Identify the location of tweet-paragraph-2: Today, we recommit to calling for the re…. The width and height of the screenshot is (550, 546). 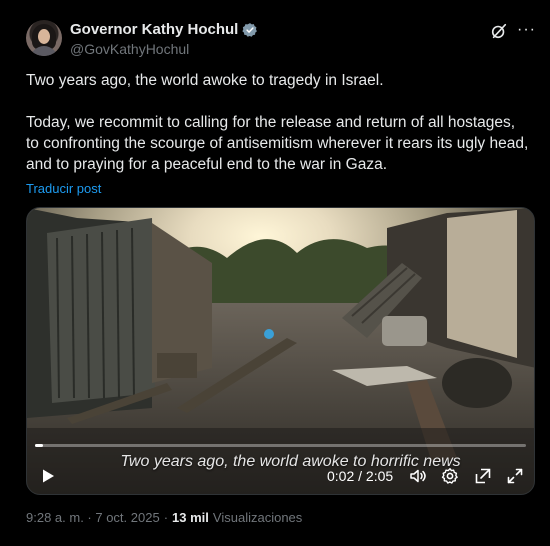
(277, 143).